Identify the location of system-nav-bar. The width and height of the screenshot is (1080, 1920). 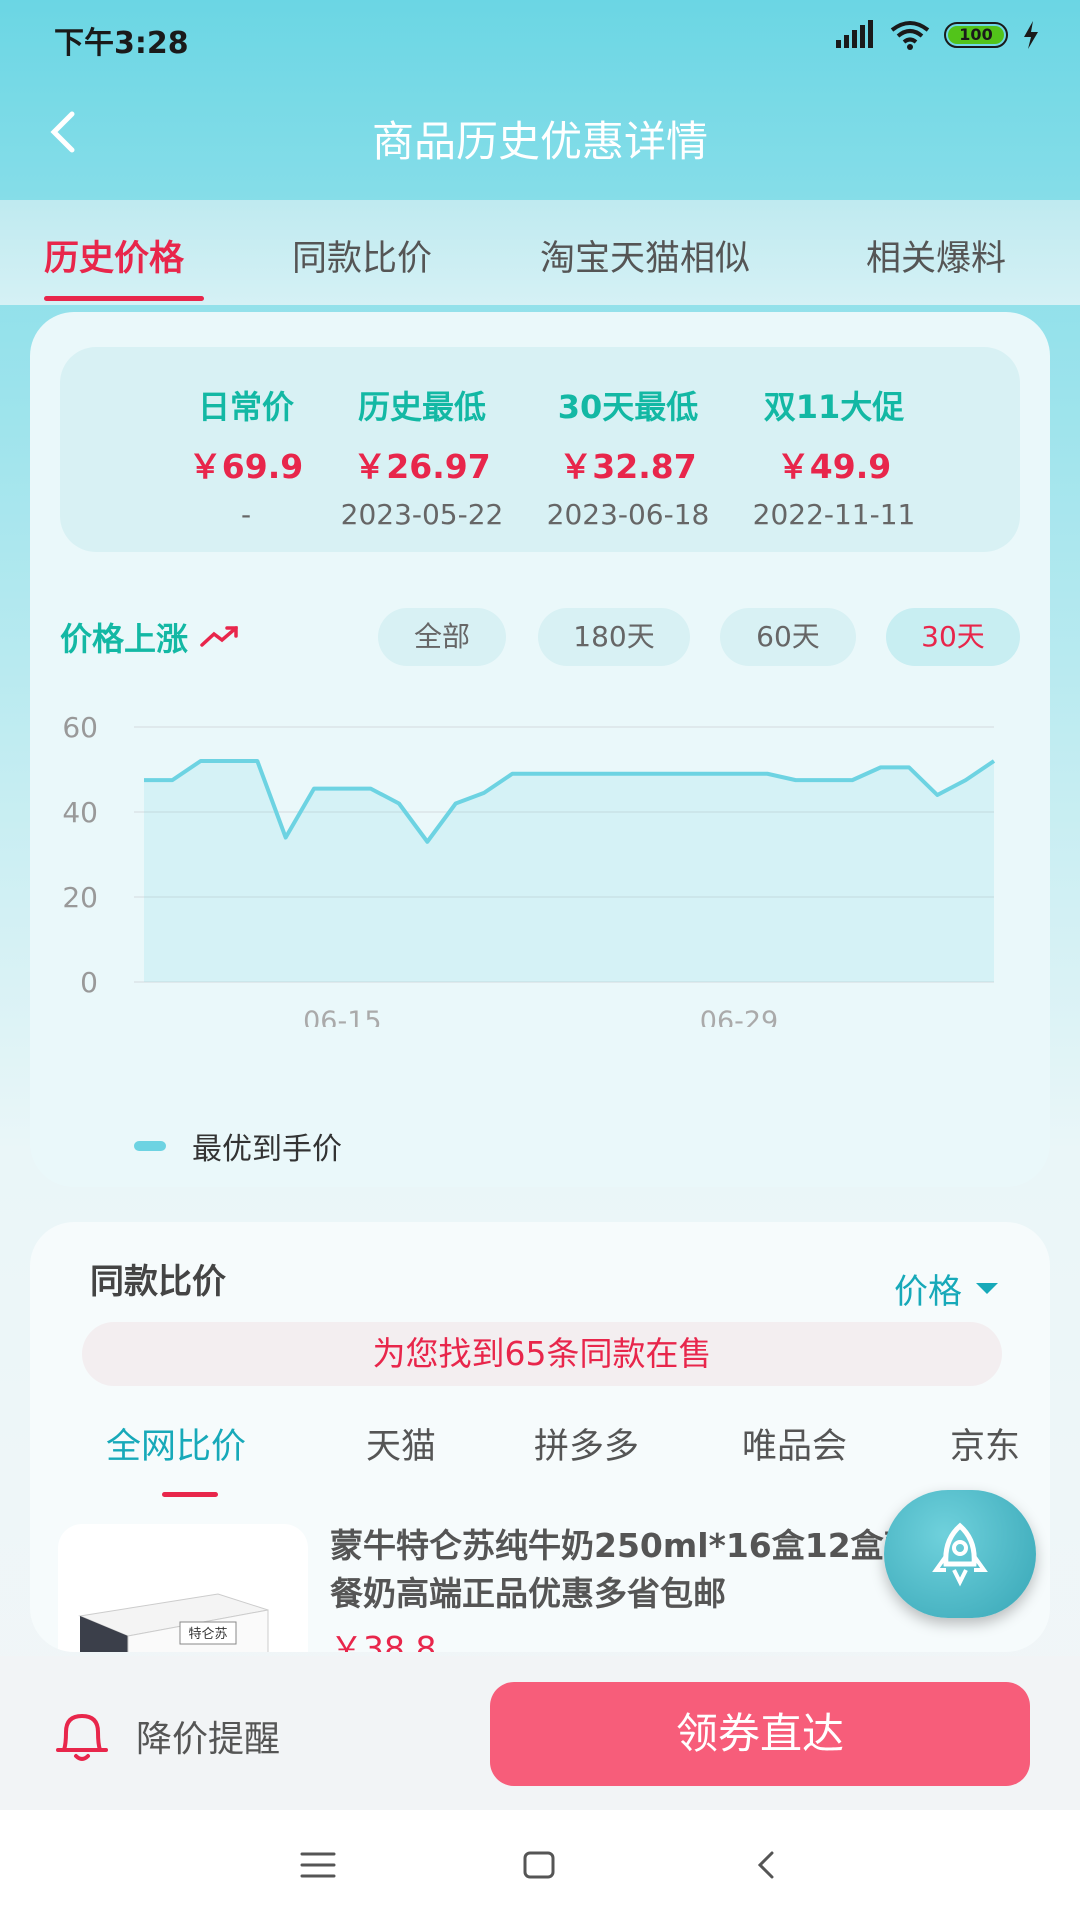
(540, 1865).